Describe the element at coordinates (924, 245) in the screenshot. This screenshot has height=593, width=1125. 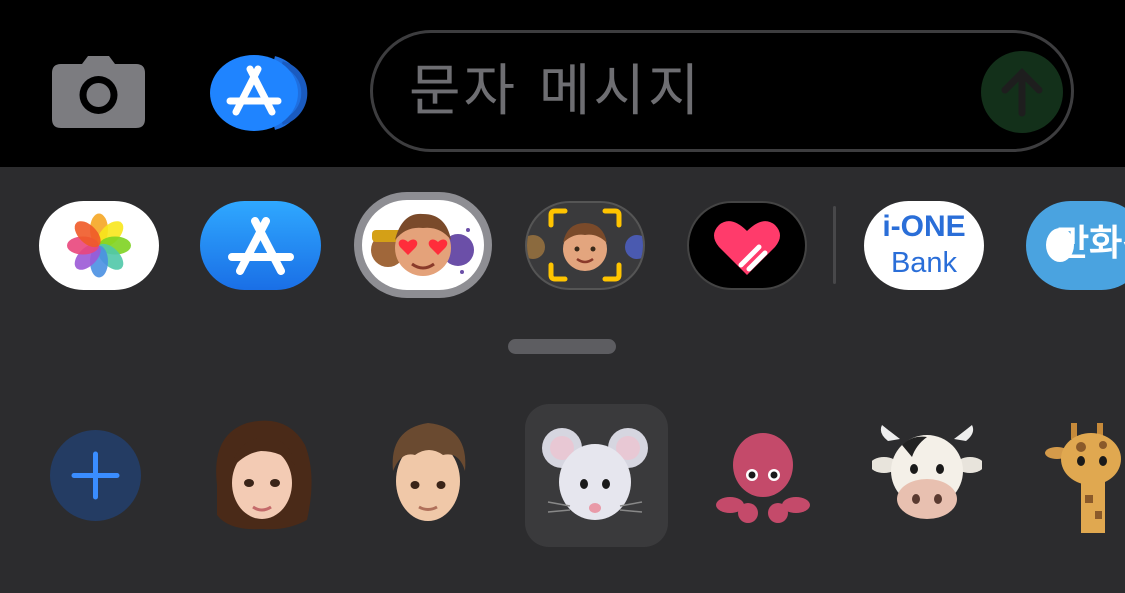
I see `app-bank: i-ONE Bank` at that location.